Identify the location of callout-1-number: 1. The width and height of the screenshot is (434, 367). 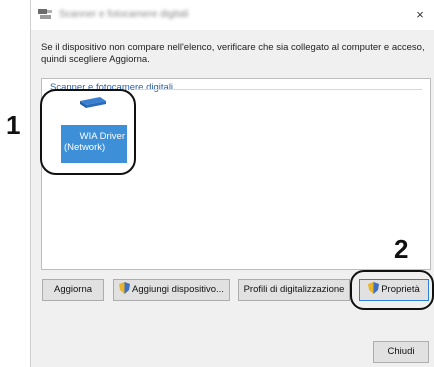
(13, 125).